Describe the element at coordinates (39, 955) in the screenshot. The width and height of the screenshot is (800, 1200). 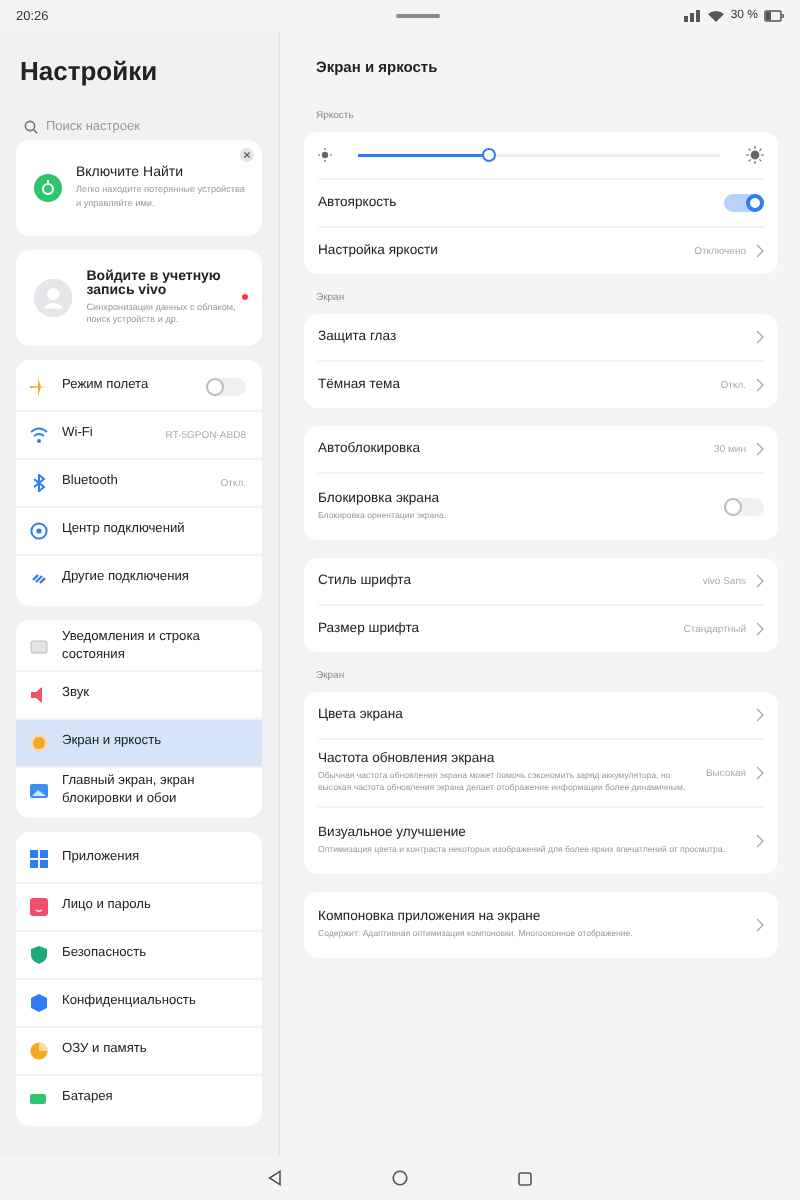
I see `shield-icon` at that location.